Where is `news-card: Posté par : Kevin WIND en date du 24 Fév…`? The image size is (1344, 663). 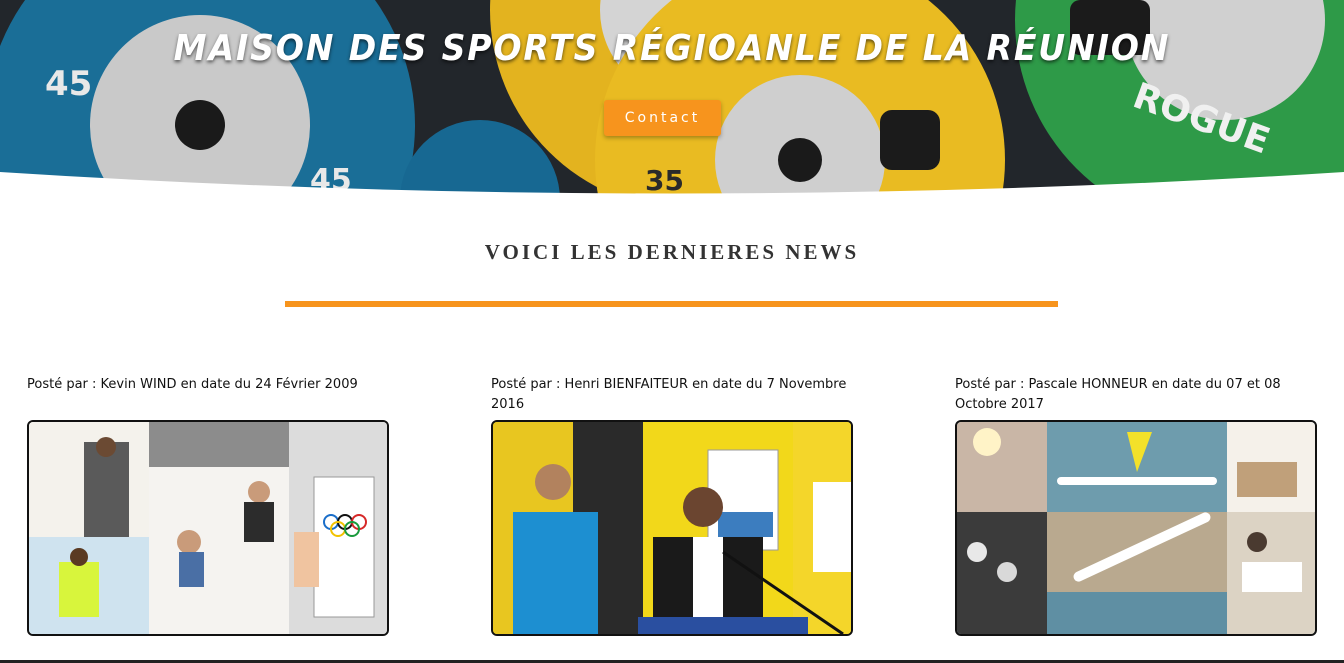 news-card: Posté par : Kevin WIND en date du 24 Fév… is located at coordinates (208, 505).